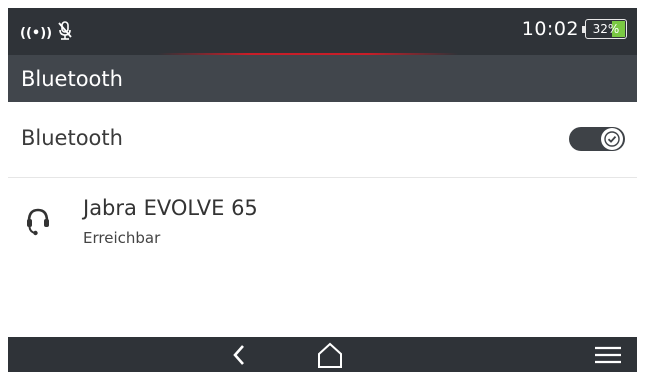 This screenshot has width=645, height=372. I want to click on toggle-knob, so click(612, 139).